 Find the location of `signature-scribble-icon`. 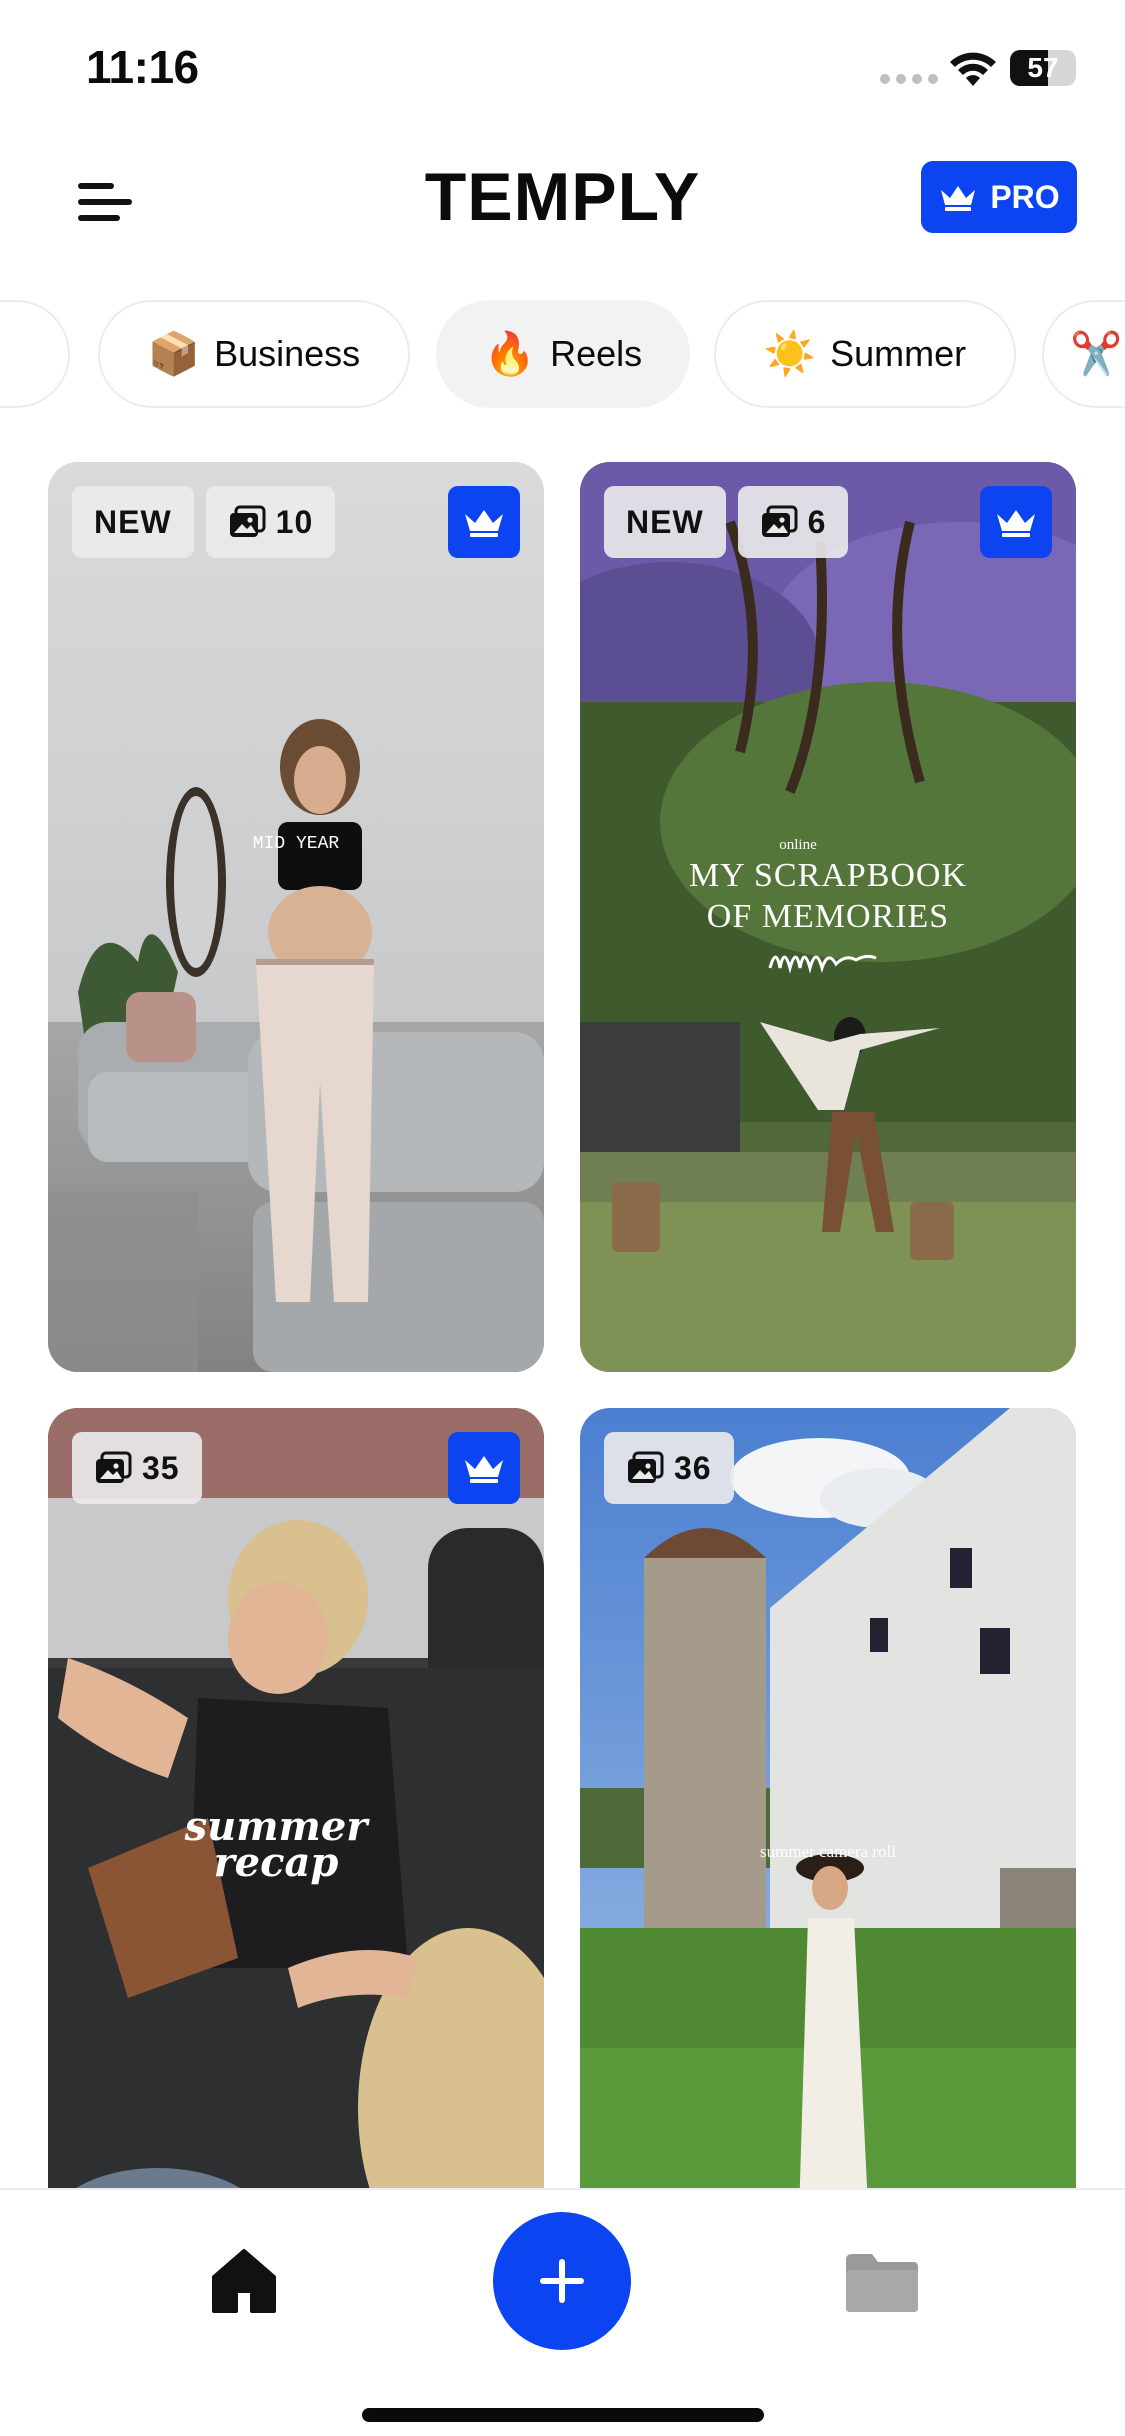

signature-scribble-icon is located at coordinates (822, 964).